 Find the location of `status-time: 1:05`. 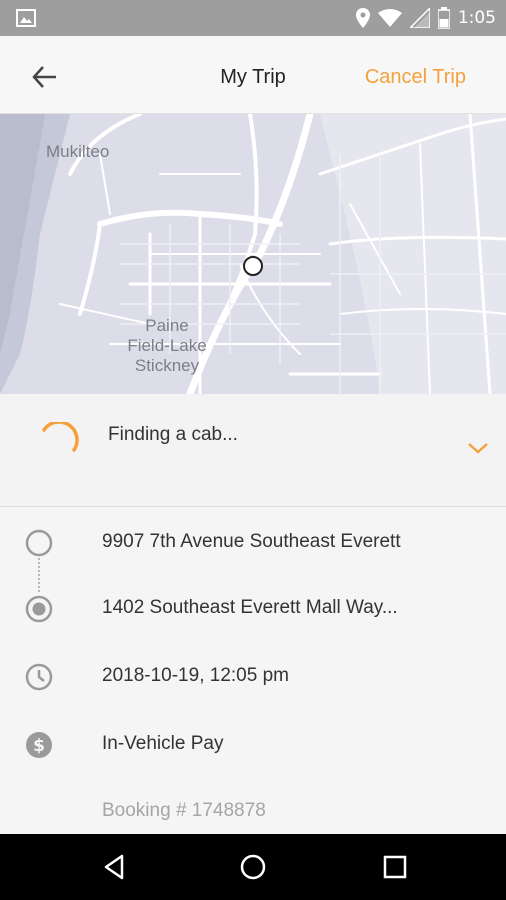

status-time: 1:05 is located at coordinates (476, 18).